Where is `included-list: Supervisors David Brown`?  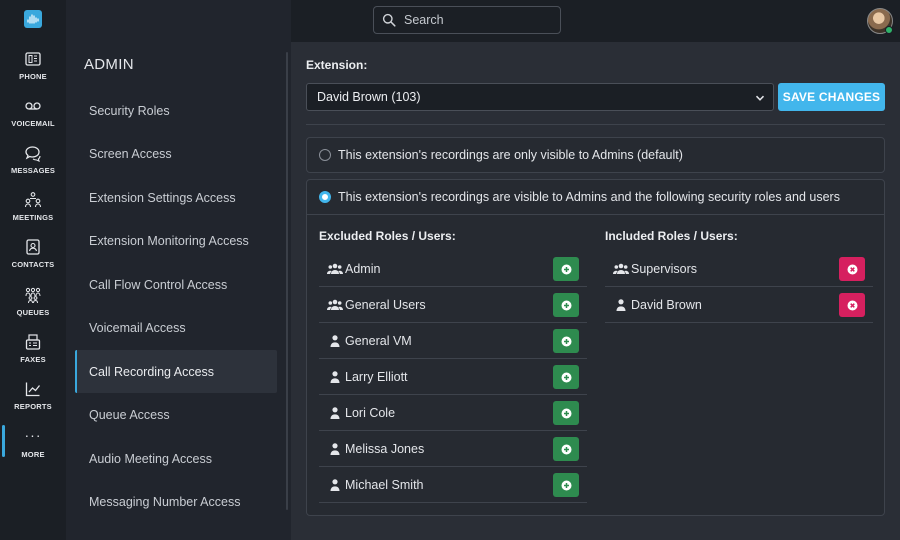 included-list: Supervisors David Brown is located at coordinates (739, 287).